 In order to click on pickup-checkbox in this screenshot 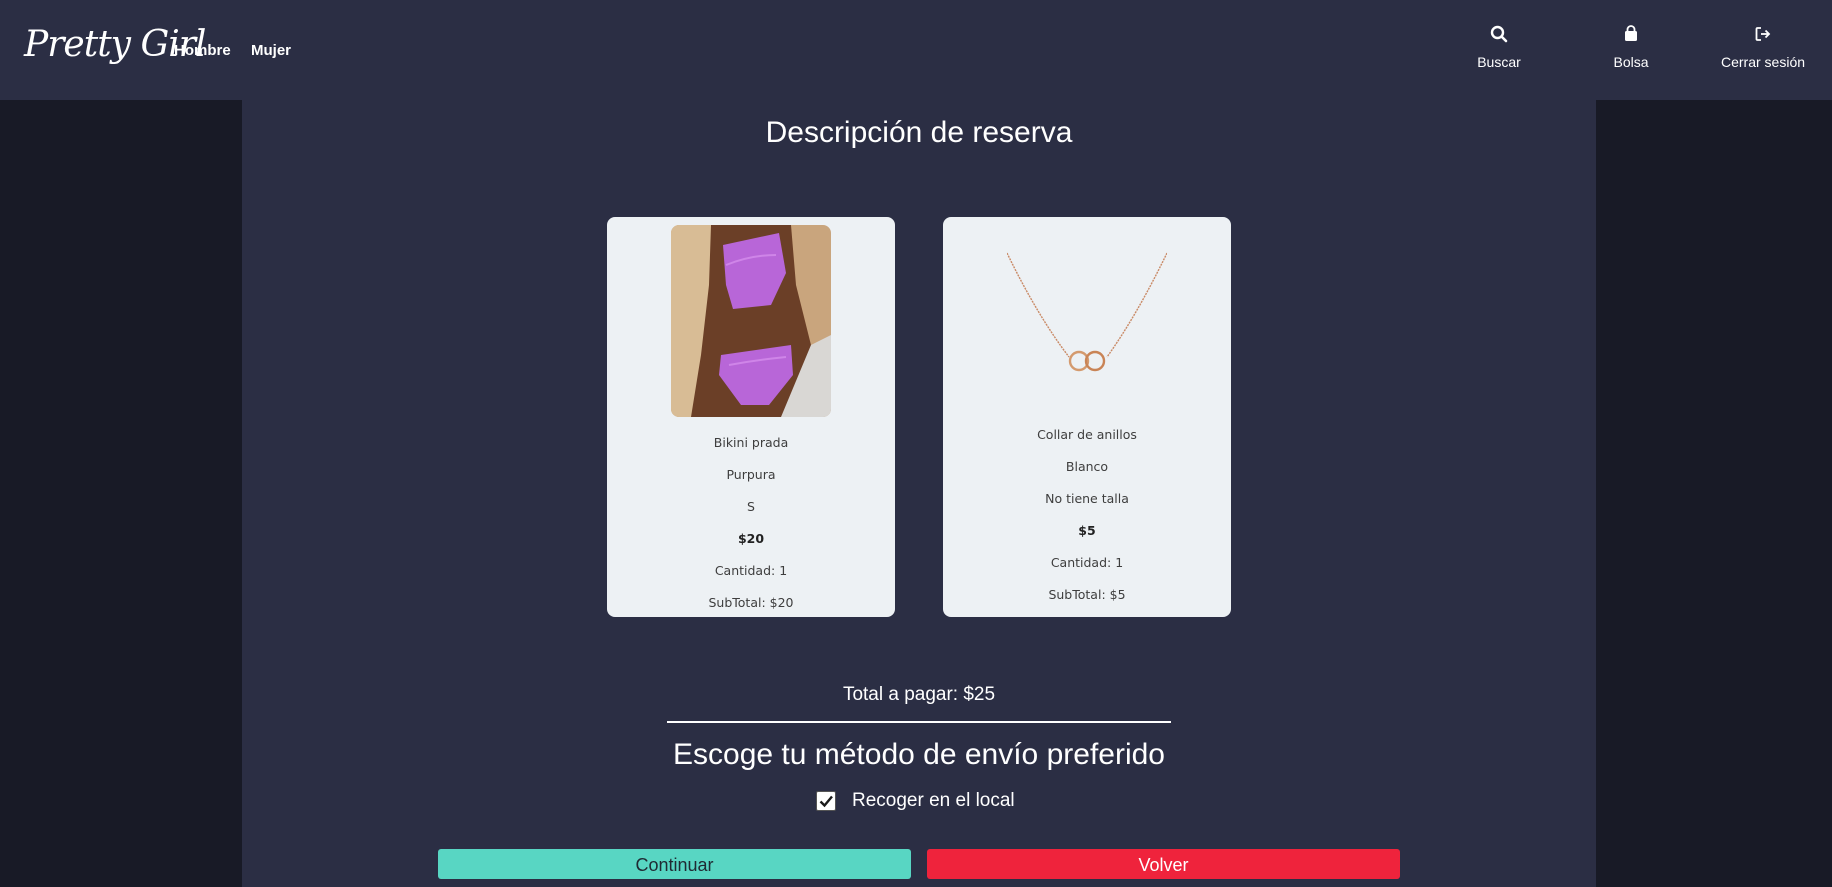, I will do `click(826, 801)`.